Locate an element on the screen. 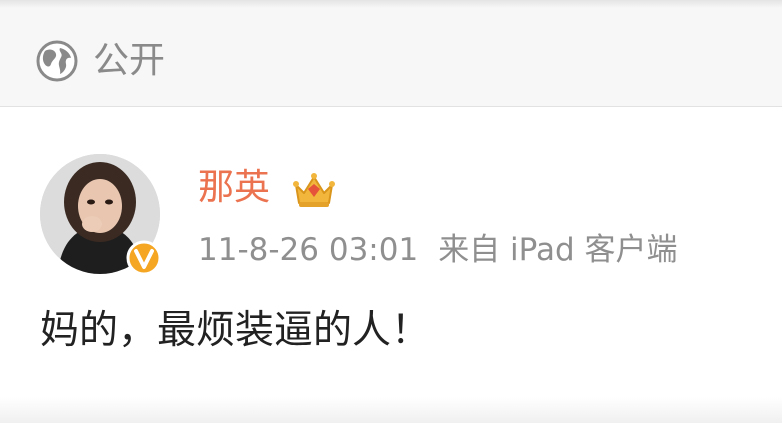  post-text: 妈的，最烦装逼的人！ is located at coordinates (235, 330).